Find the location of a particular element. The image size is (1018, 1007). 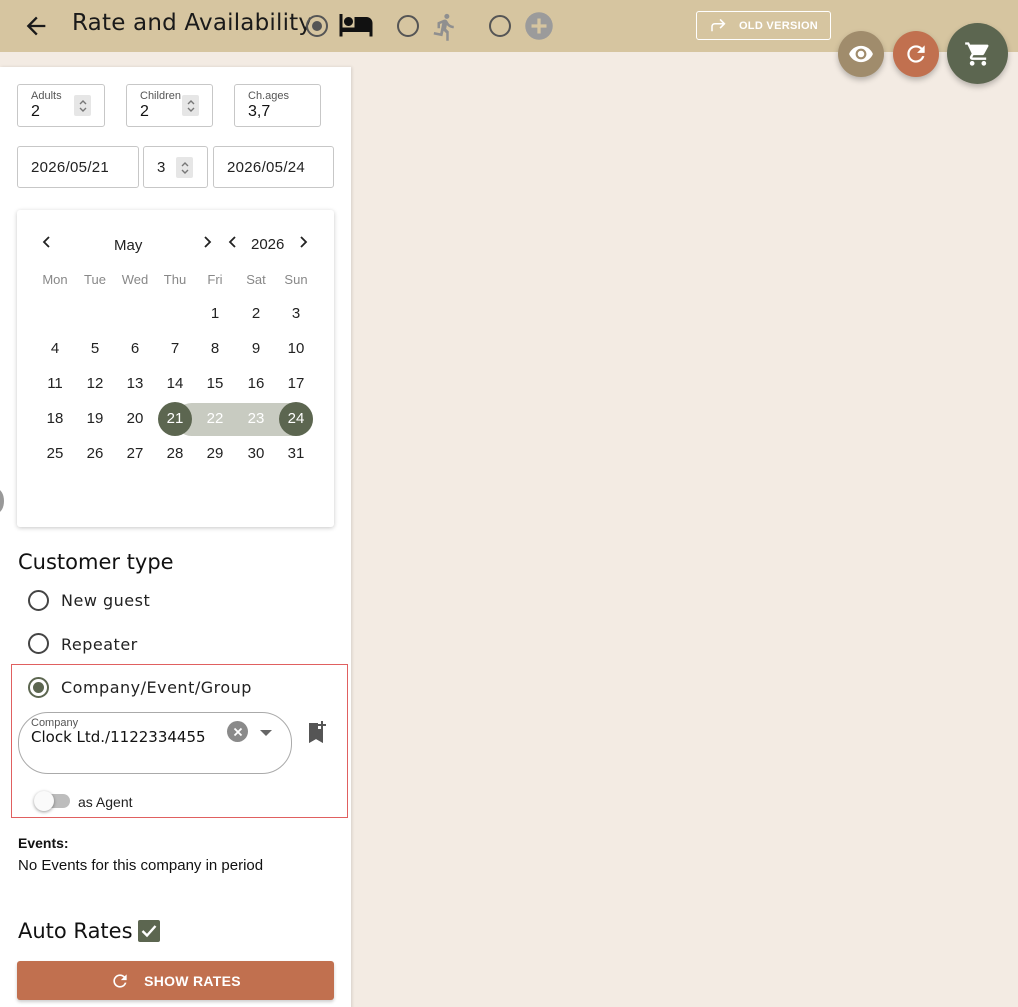

calendar-day: 15 is located at coordinates (215, 384).